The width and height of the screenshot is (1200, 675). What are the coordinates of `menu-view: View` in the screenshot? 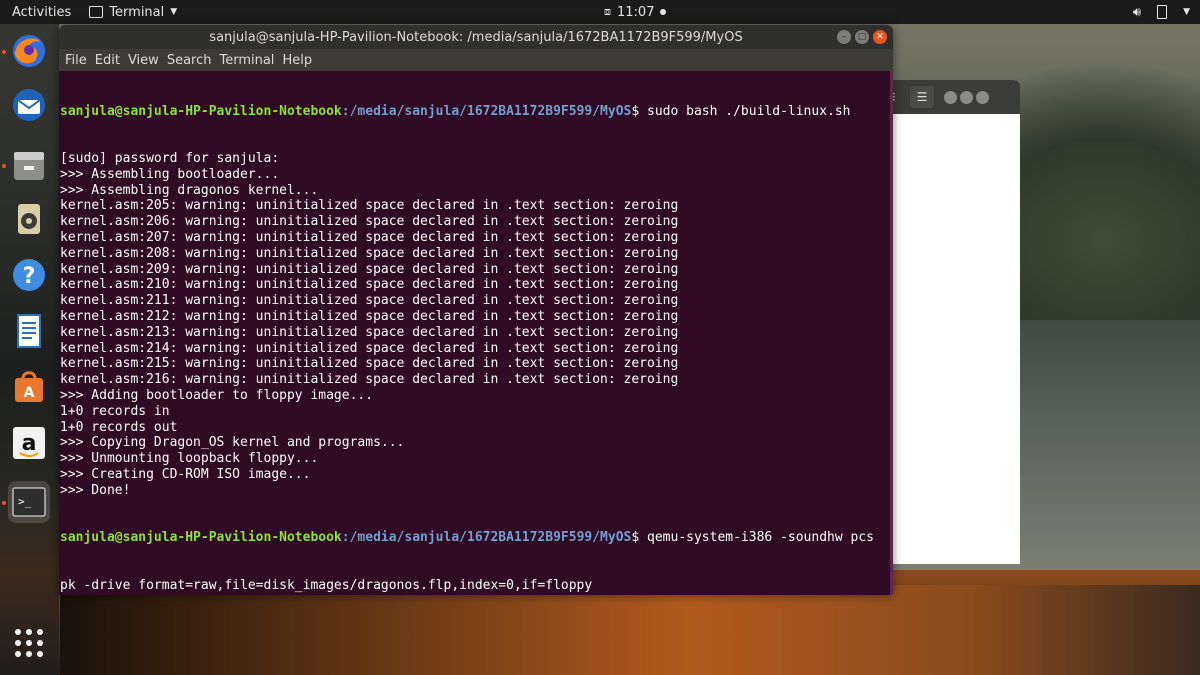 It's located at (145, 60).